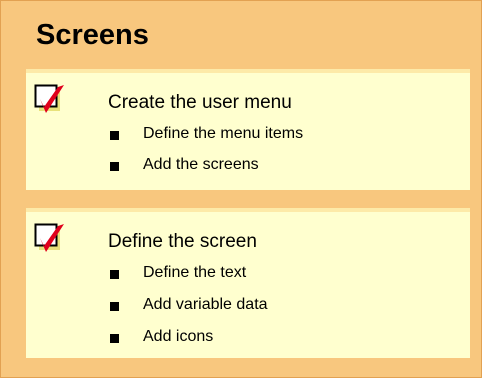 This screenshot has height=378, width=482. I want to click on list-item-label: Add icons, so click(178, 336).